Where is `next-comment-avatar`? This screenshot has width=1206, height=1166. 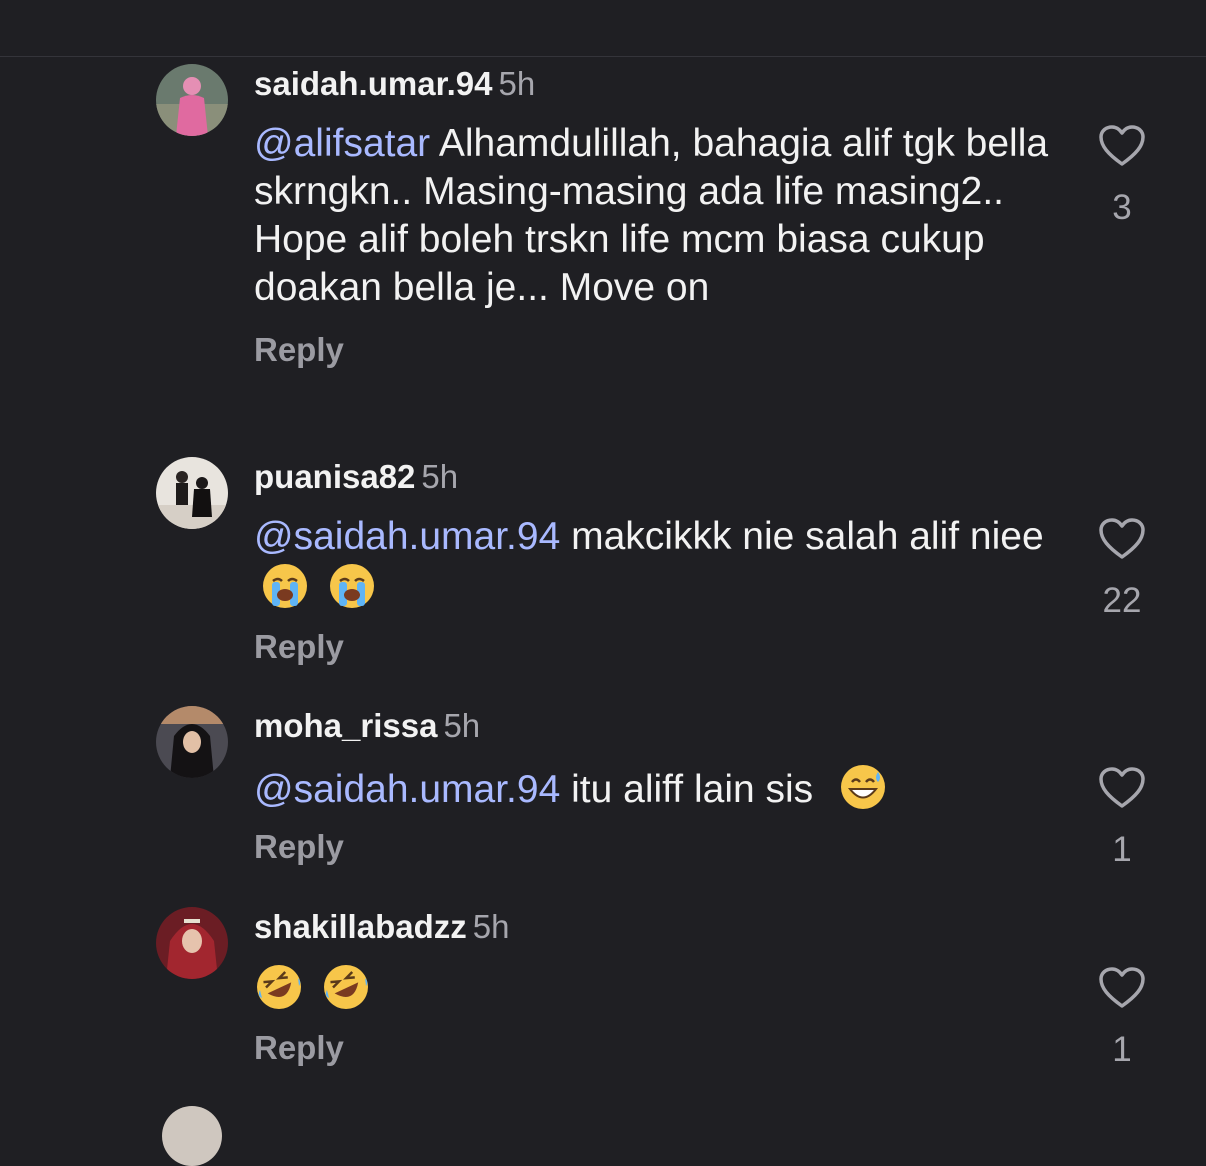 next-comment-avatar is located at coordinates (192, 1136).